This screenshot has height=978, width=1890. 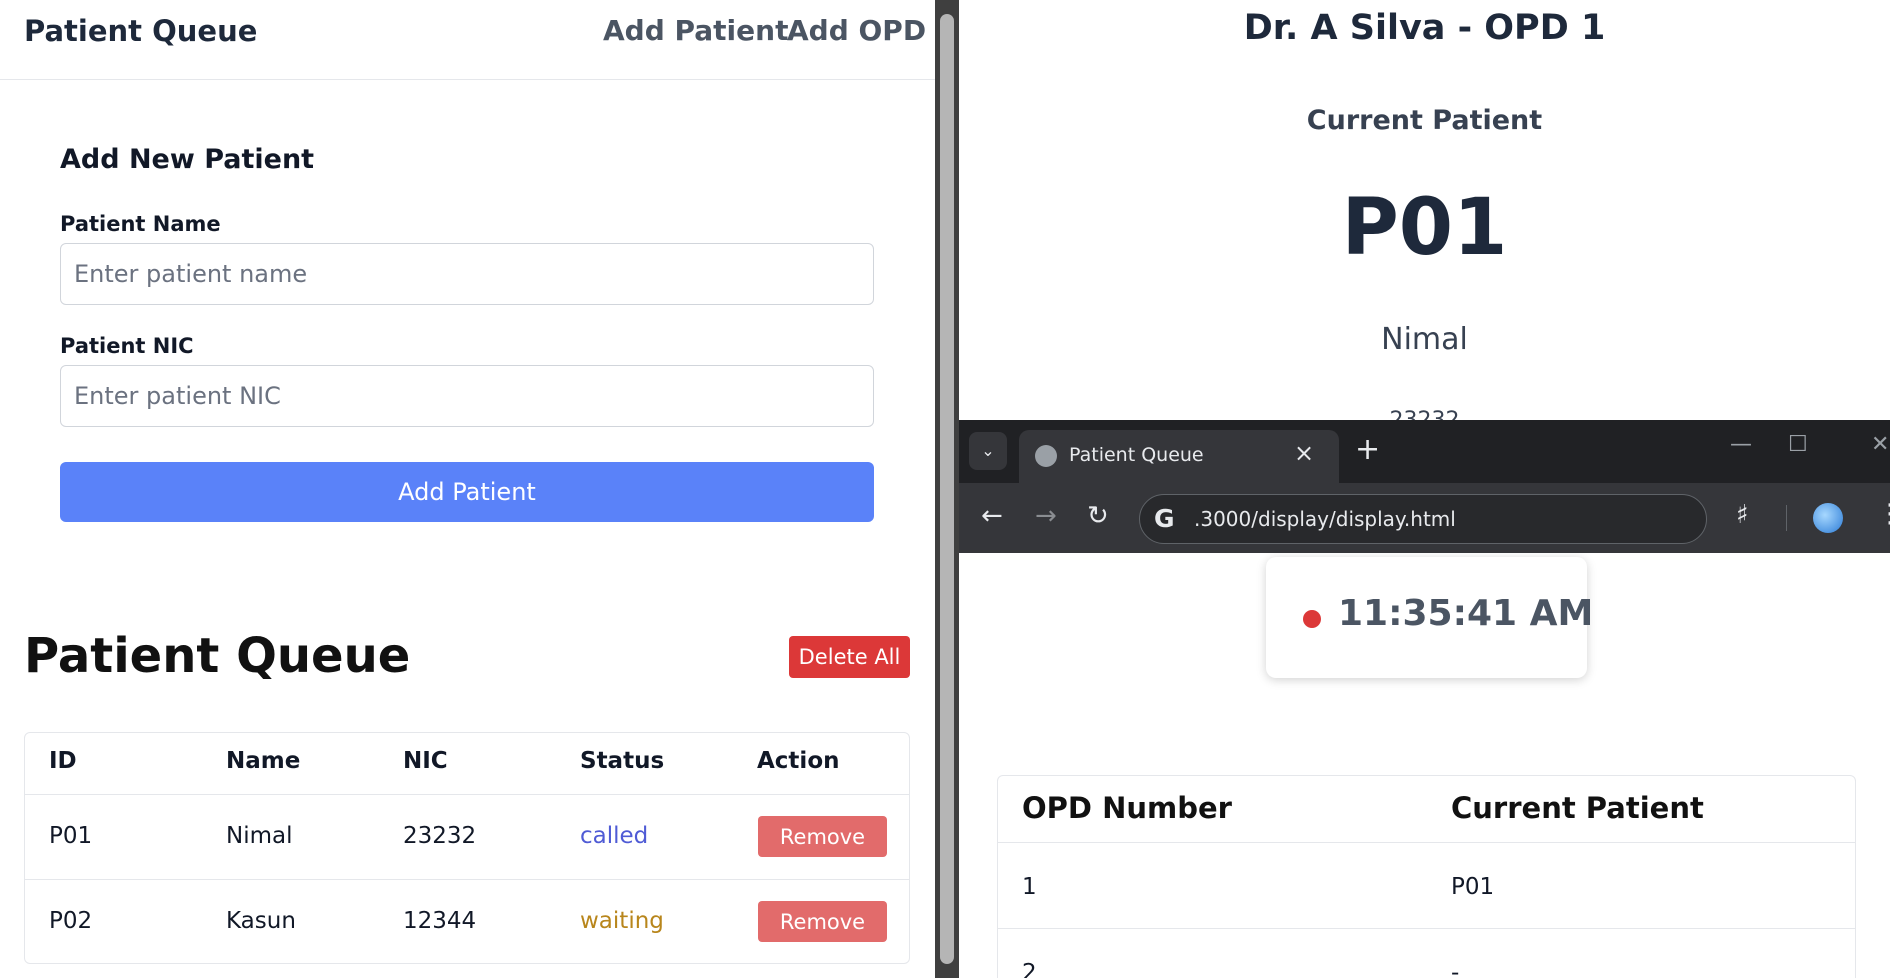 What do you see at coordinates (992, 516) in the screenshot?
I see `back-icon: ←` at bounding box center [992, 516].